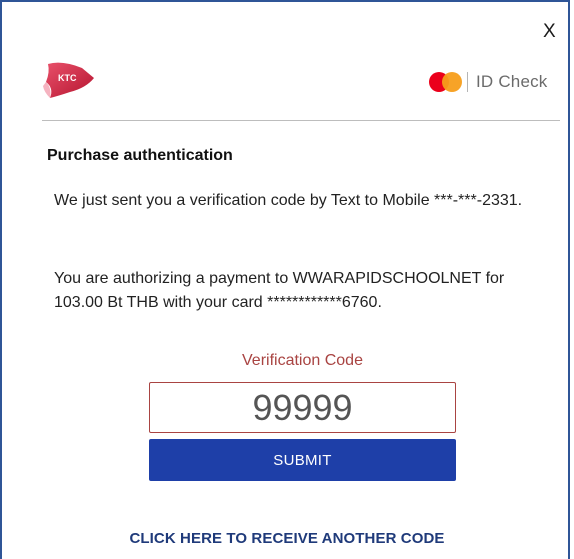 This screenshot has height=559, width=574. Describe the element at coordinates (512, 81) in the screenshot. I see `id-check-label: ID Check` at that location.